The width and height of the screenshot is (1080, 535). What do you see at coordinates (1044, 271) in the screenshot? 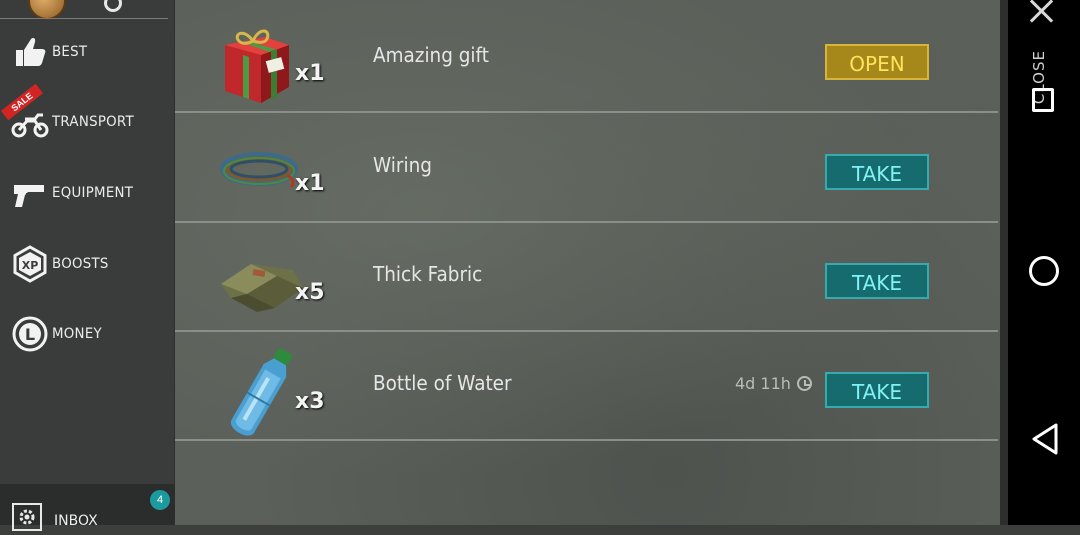
I see `home-icon` at bounding box center [1044, 271].